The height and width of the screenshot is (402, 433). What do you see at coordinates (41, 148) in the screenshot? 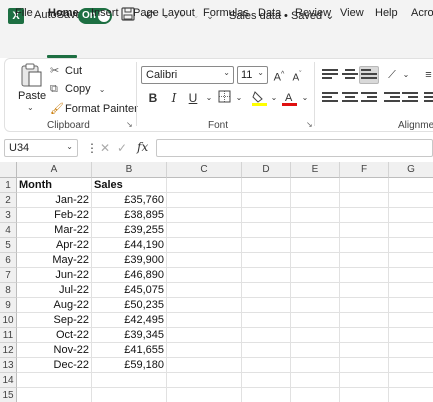
I see `name-box: U34 ⌄` at bounding box center [41, 148].